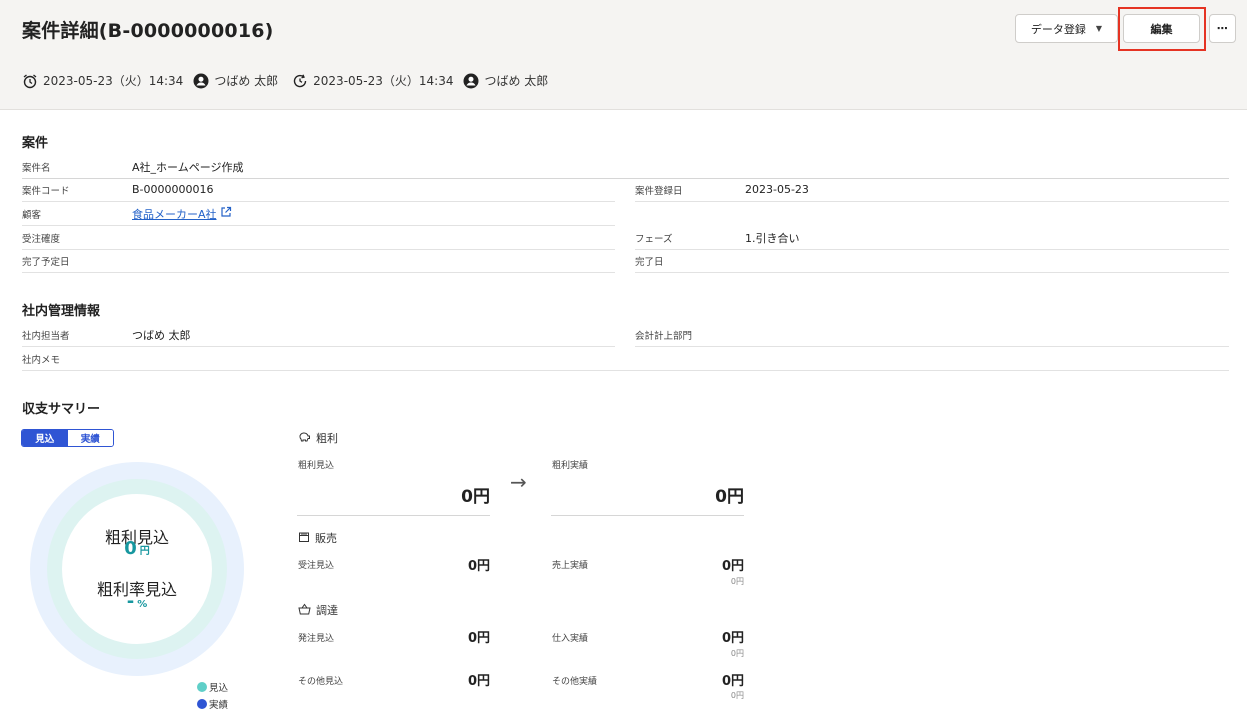  I want to click on updated-at: 2023-05-23（火）14:34, so click(383, 81).